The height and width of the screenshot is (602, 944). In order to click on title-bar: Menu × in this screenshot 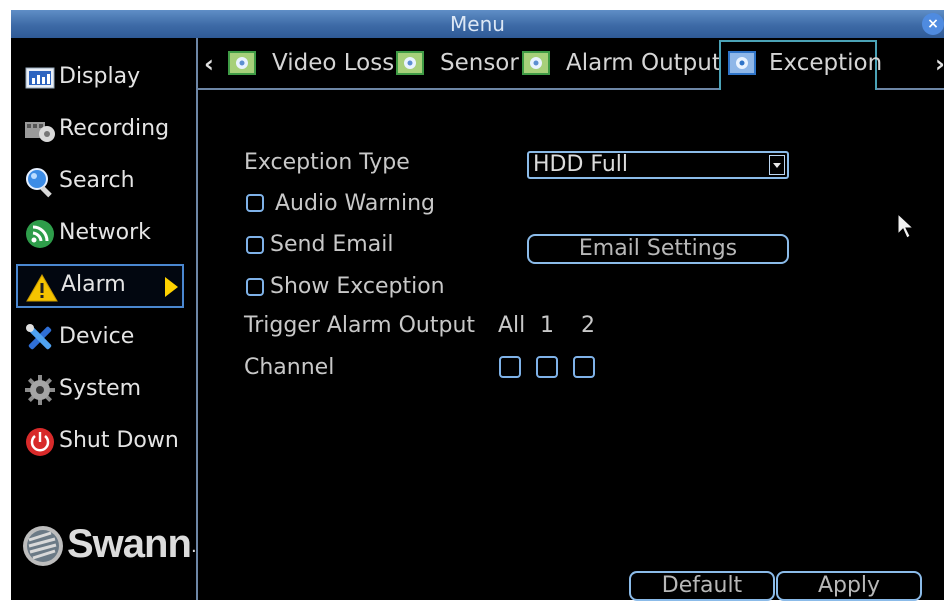, I will do `click(477, 24)`.